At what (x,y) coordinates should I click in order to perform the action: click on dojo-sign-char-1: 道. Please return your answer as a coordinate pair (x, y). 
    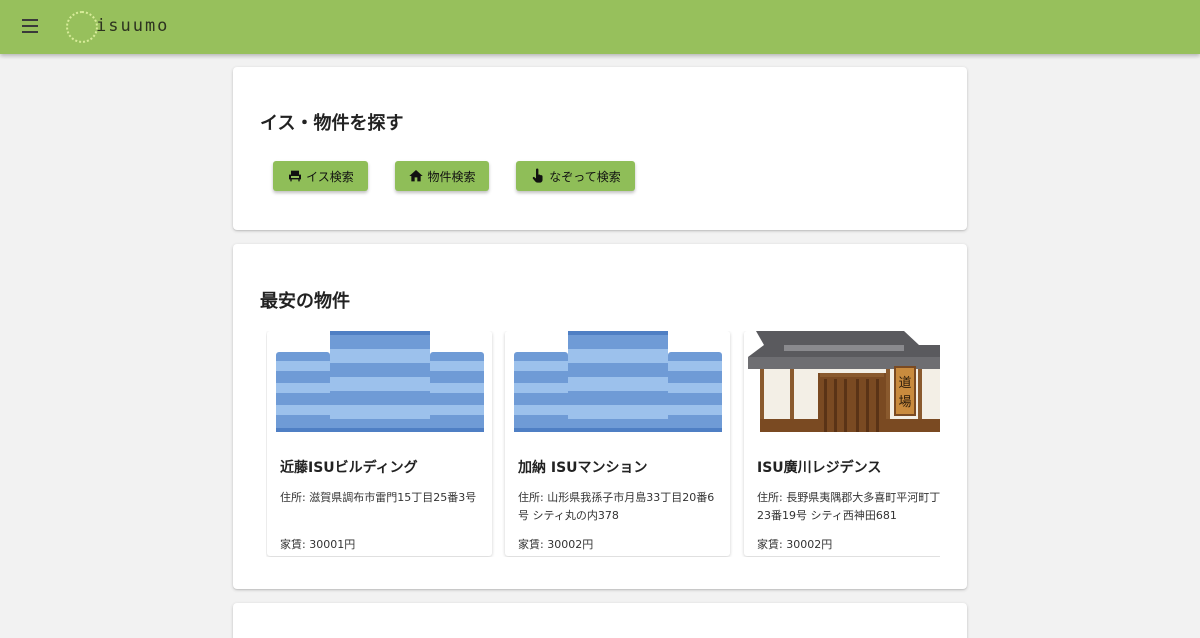
    Looking at the image, I should click on (904, 383).